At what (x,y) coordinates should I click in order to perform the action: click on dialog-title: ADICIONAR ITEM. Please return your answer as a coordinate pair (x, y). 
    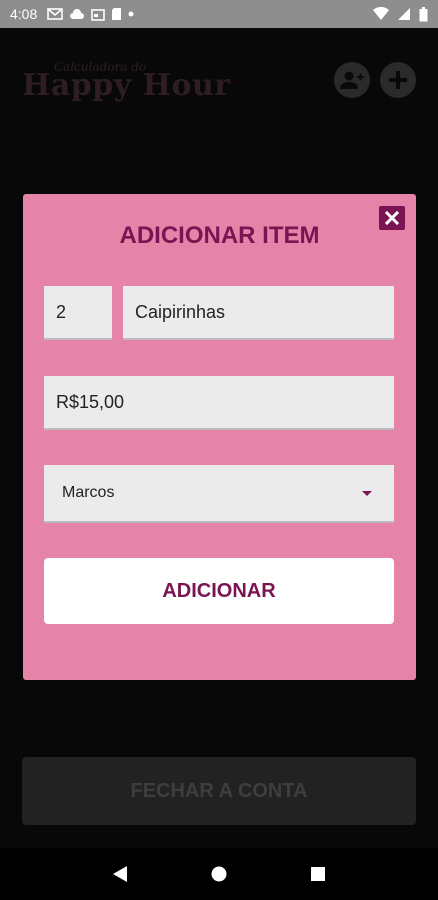
    Looking at the image, I should click on (219, 235).